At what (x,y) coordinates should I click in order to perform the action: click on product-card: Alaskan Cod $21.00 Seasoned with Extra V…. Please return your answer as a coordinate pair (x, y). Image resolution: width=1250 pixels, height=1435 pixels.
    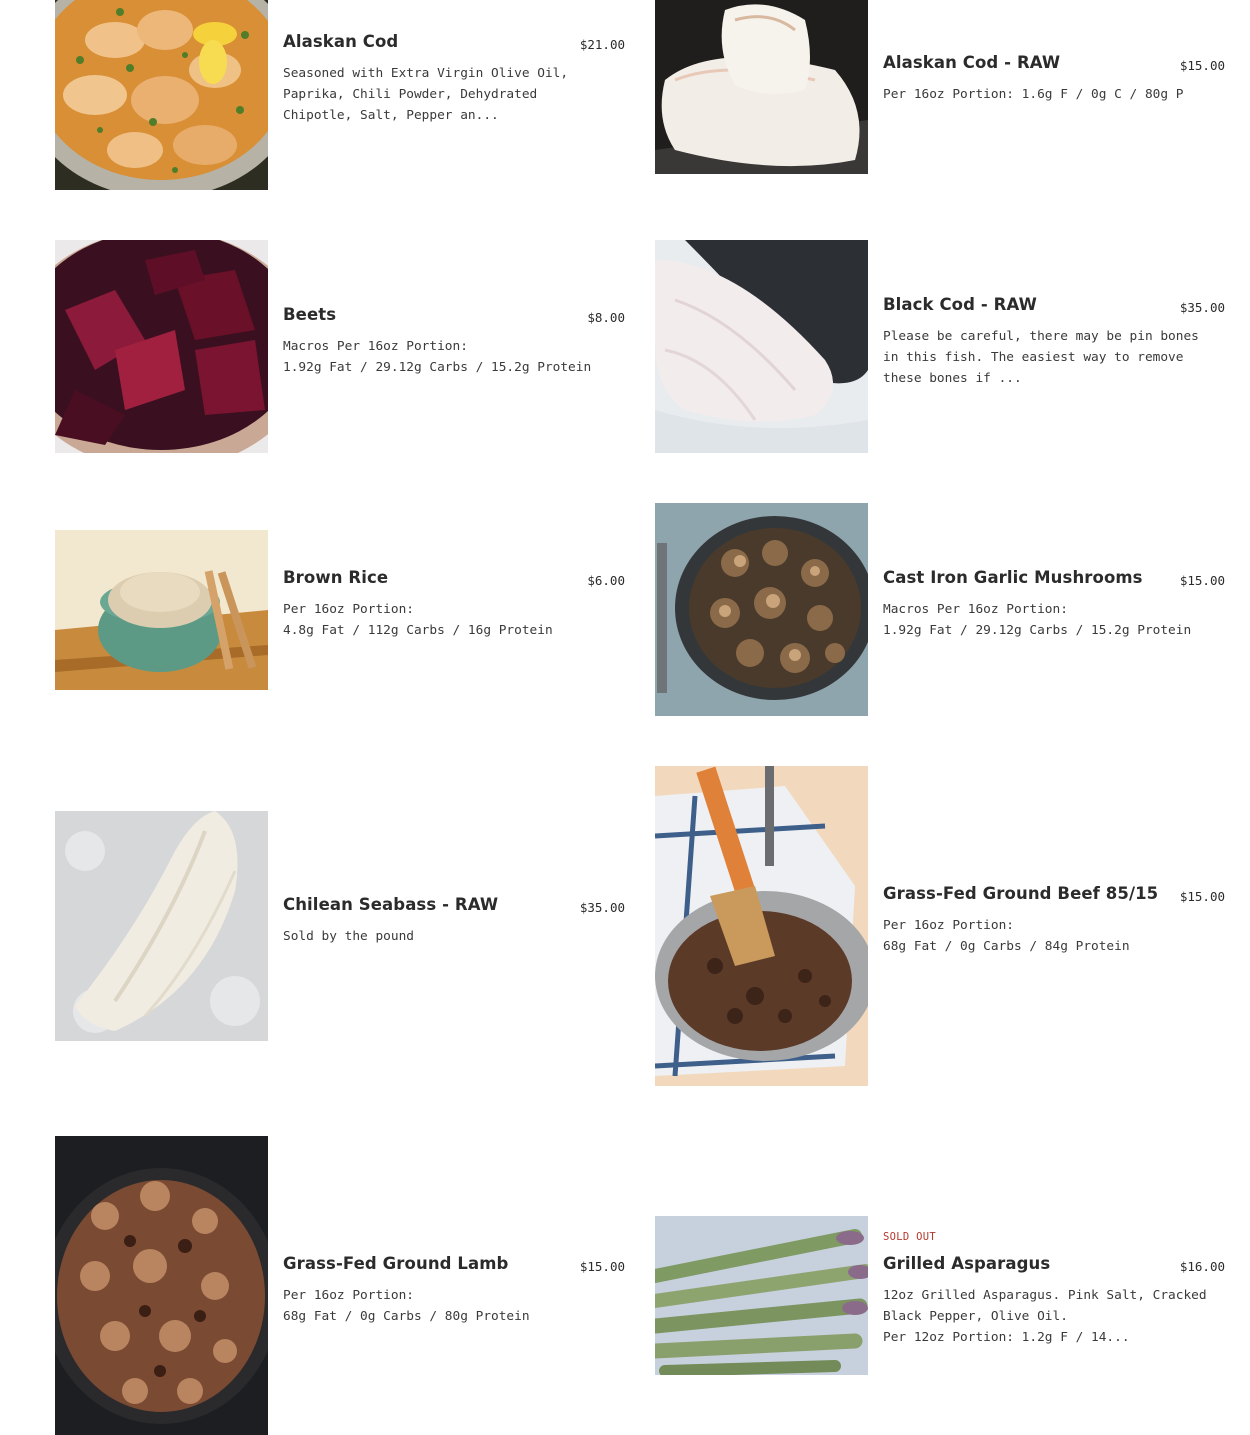
    Looking at the image, I should click on (340, 95).